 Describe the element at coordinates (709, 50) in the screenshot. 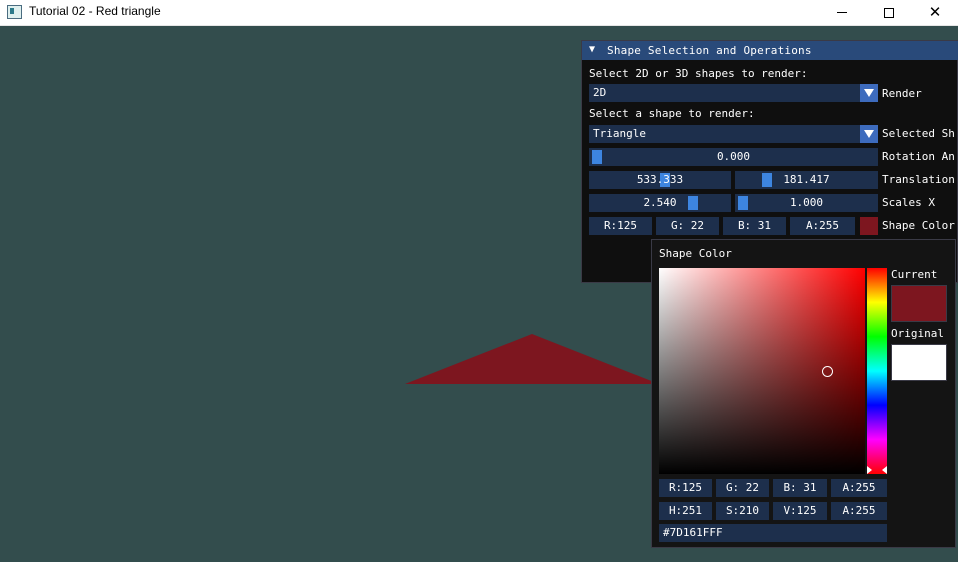

I see `panel-title: Shape Selection and Operations` at that location.